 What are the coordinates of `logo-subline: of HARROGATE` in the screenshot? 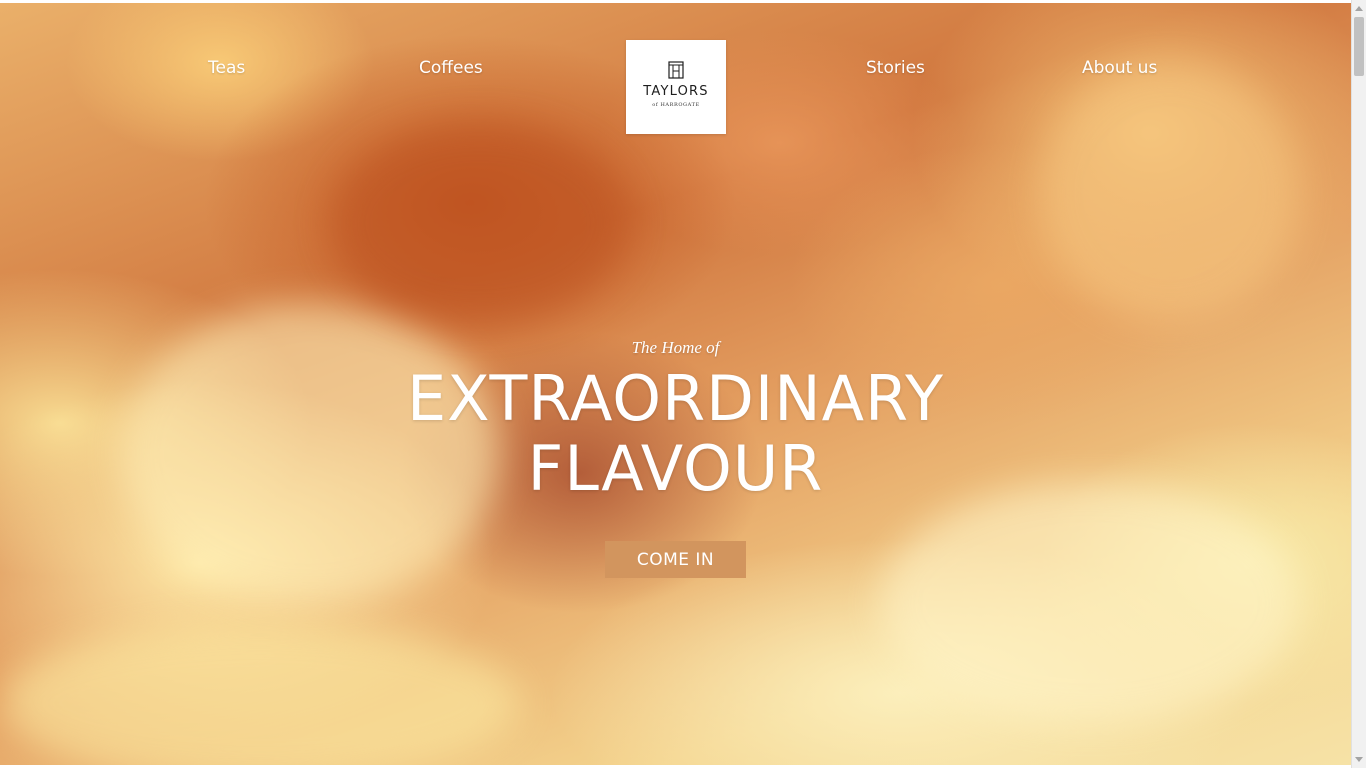 It's located at (676, 105).